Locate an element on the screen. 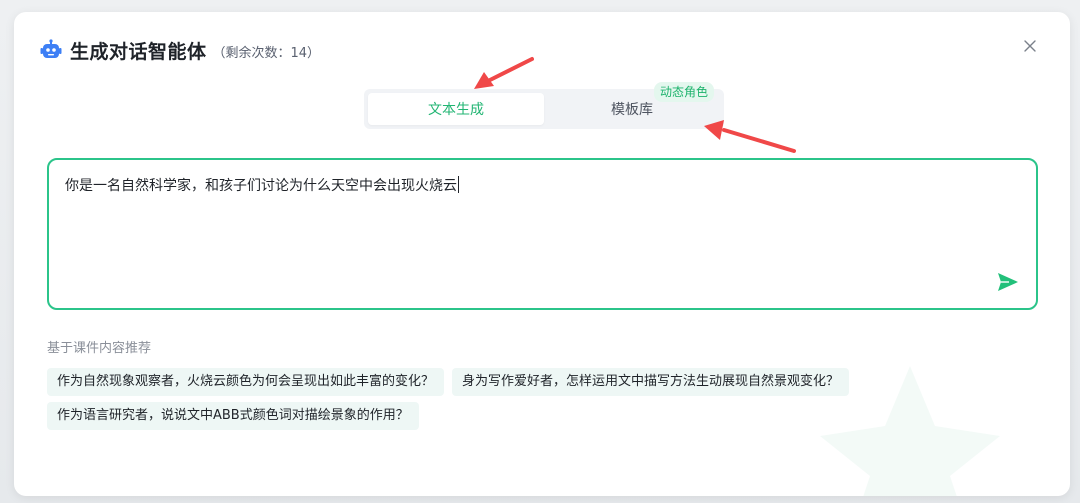 The height and width of the screenshot is (503, 1080). robot-icon is located at coordinates (51, 50).